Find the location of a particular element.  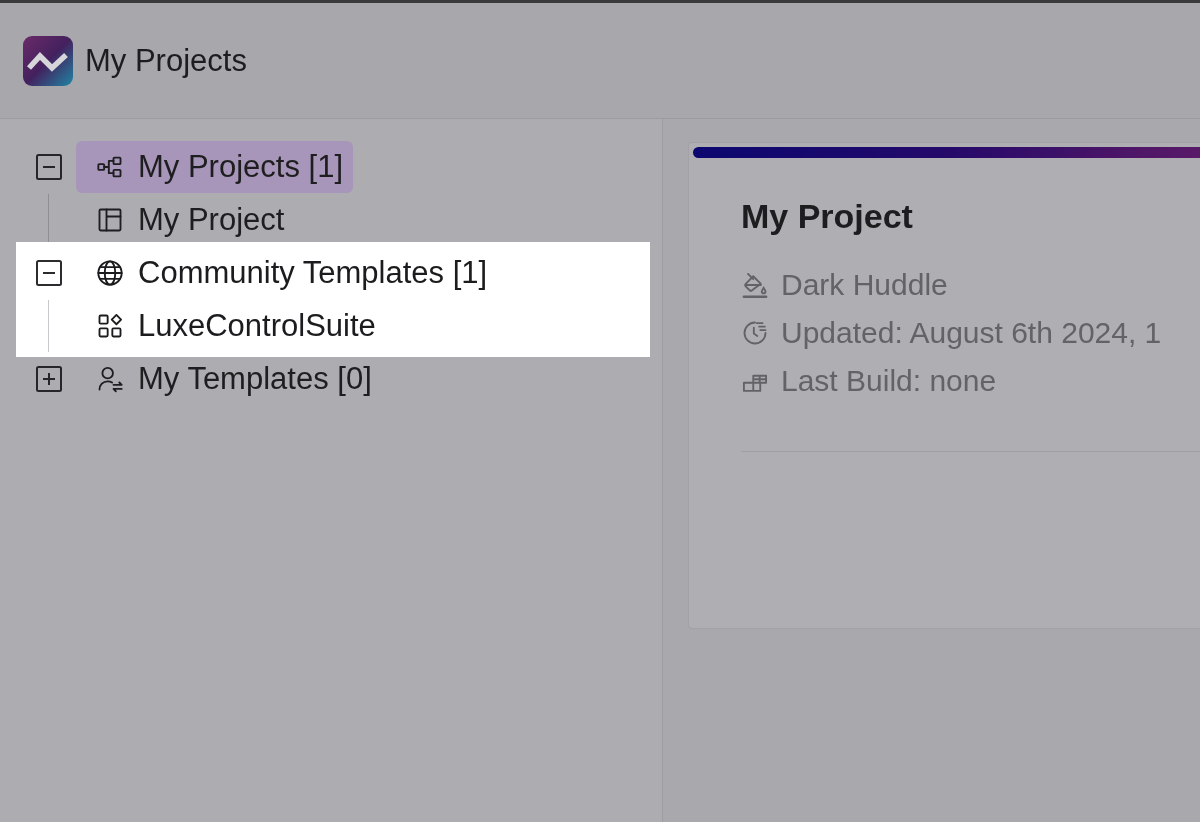

paint-bucket-icon is located at coordinates (755, 285).